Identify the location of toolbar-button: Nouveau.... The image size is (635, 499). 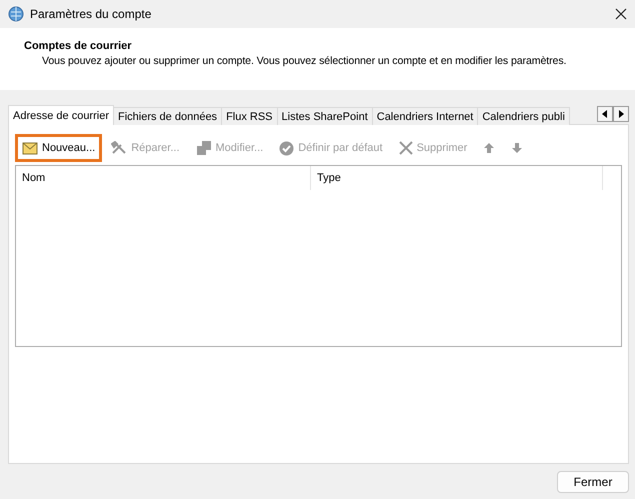
(58, 148).